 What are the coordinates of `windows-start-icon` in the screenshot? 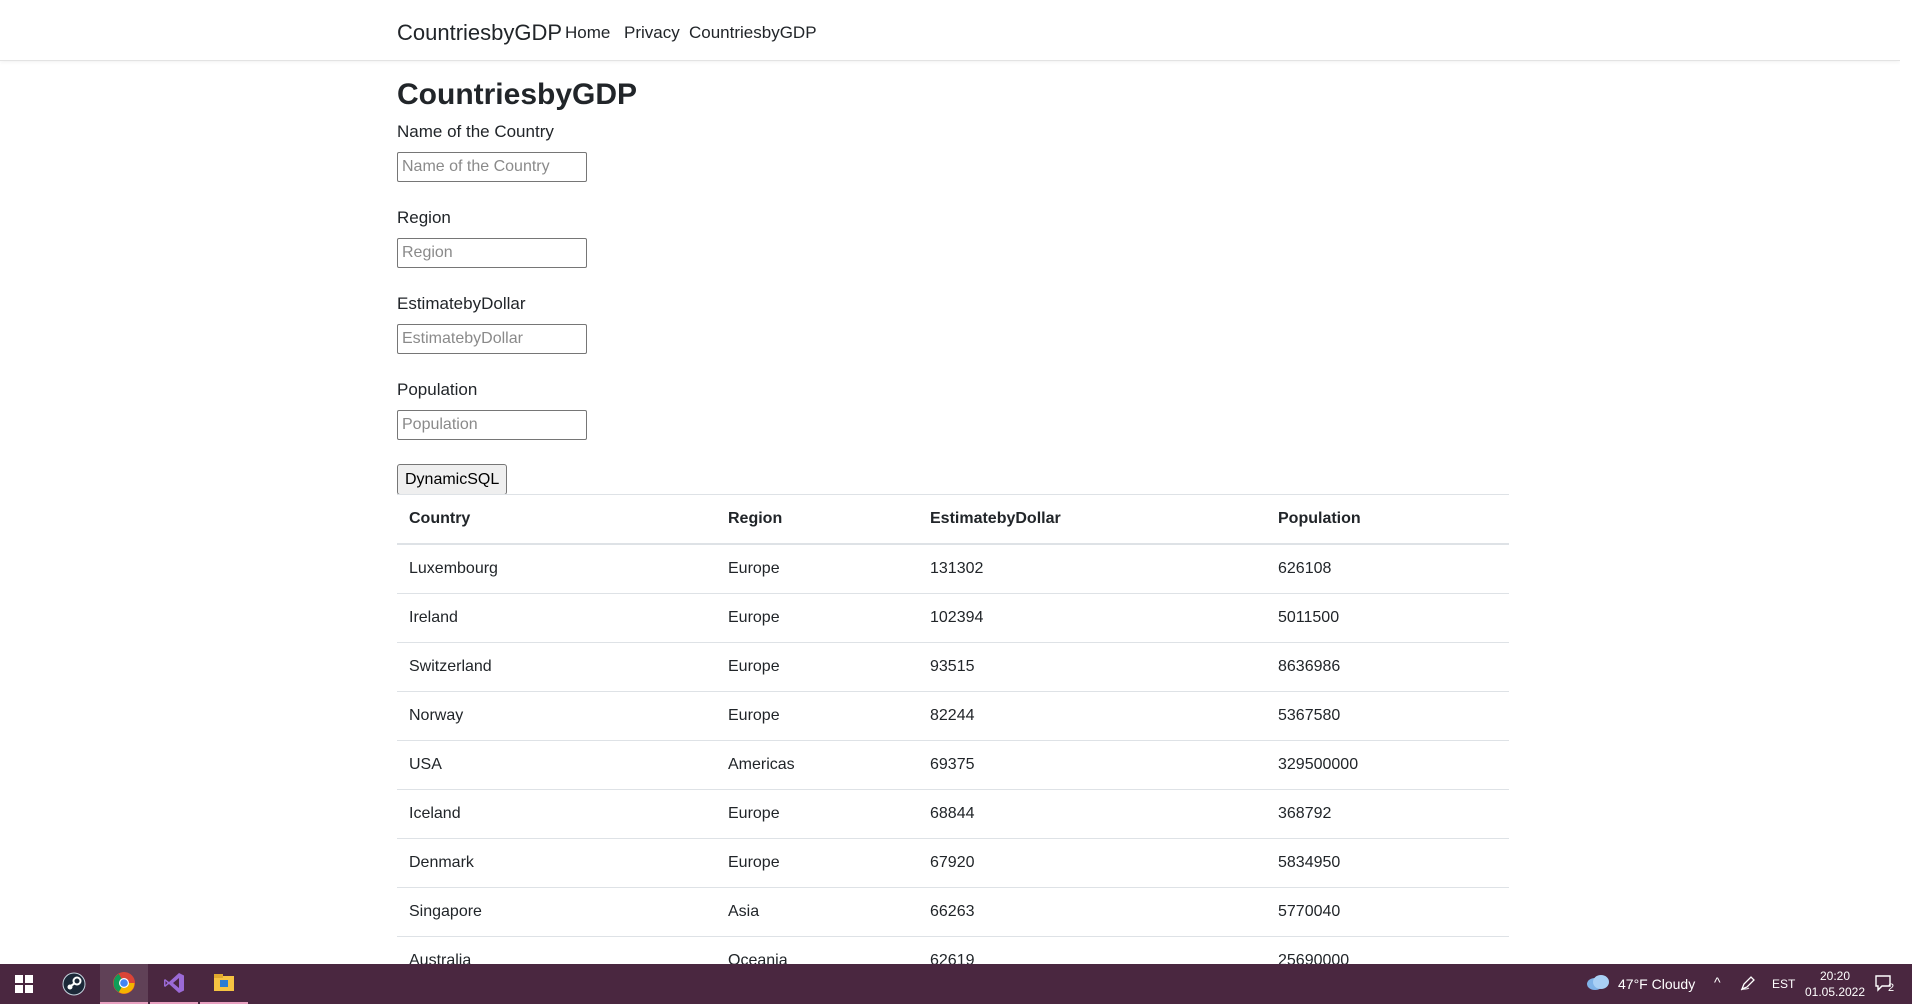 It's located at (24, 984).